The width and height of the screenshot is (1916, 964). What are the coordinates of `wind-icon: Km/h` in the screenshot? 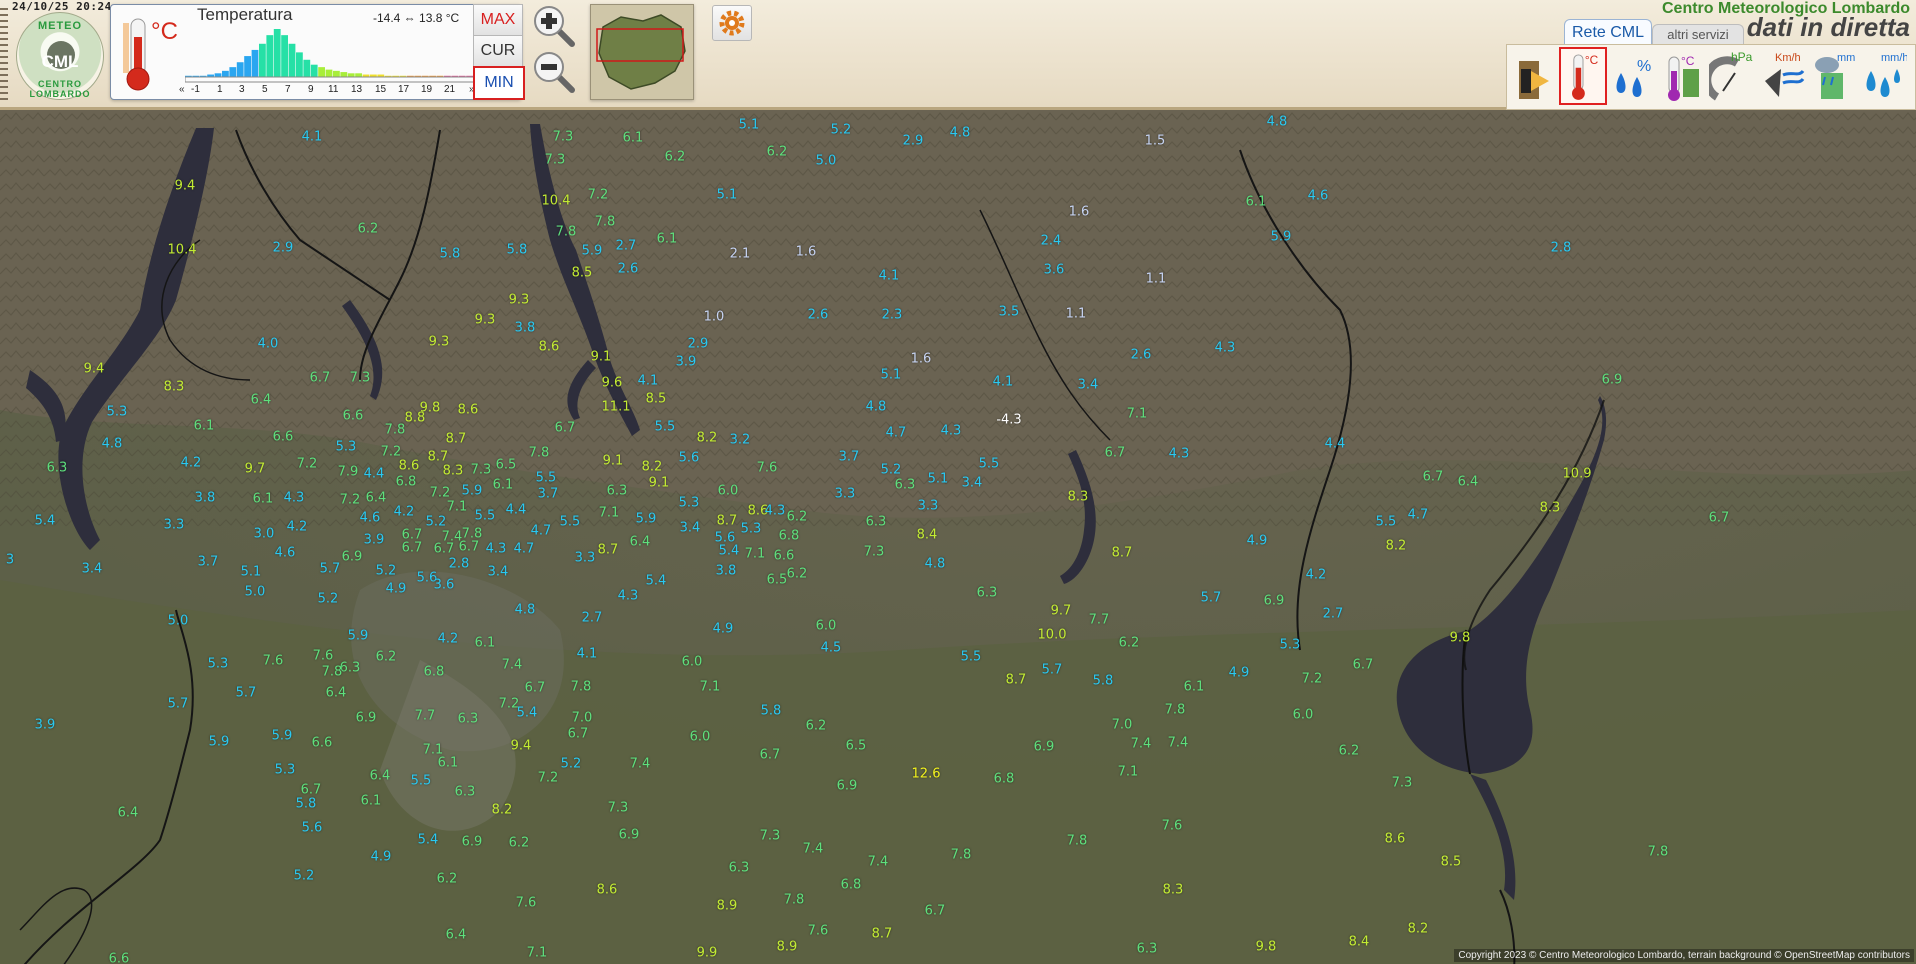 It's located at (1783, 76).